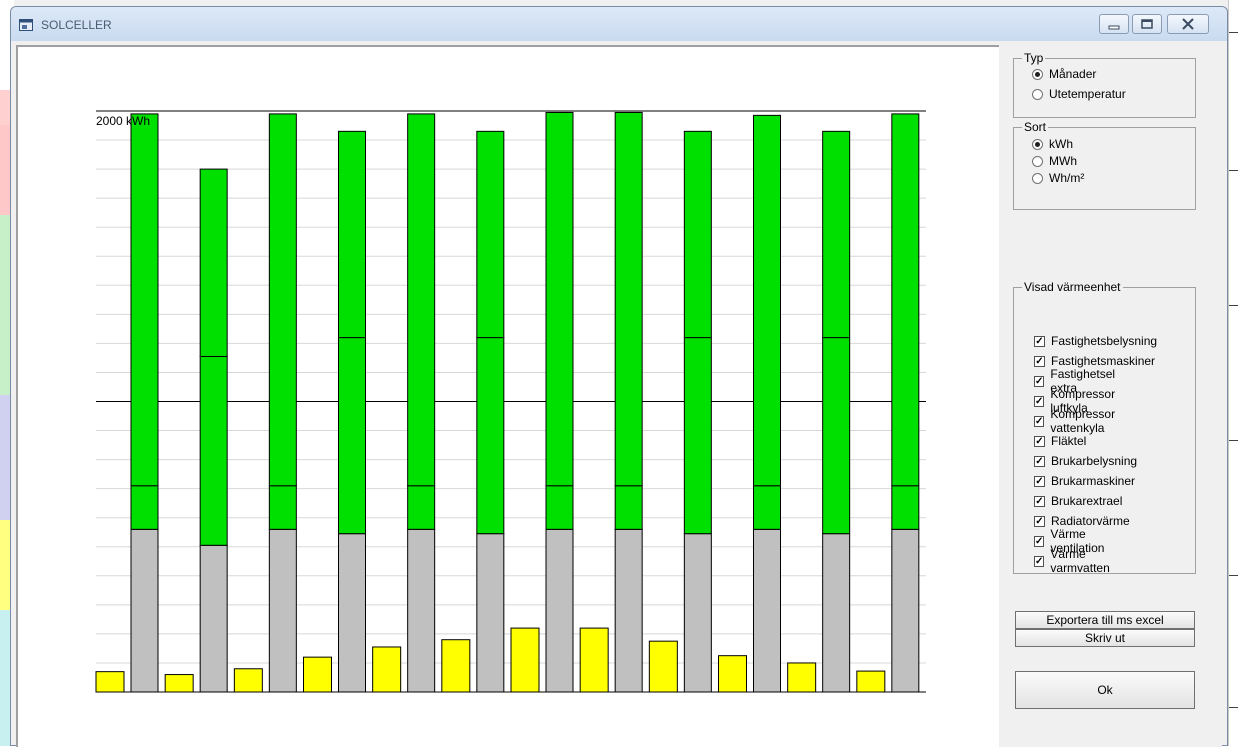  Describe the element at coordinates (619, 24) in the screenshot. I see `title-bar: SOLCELLER` at that location.